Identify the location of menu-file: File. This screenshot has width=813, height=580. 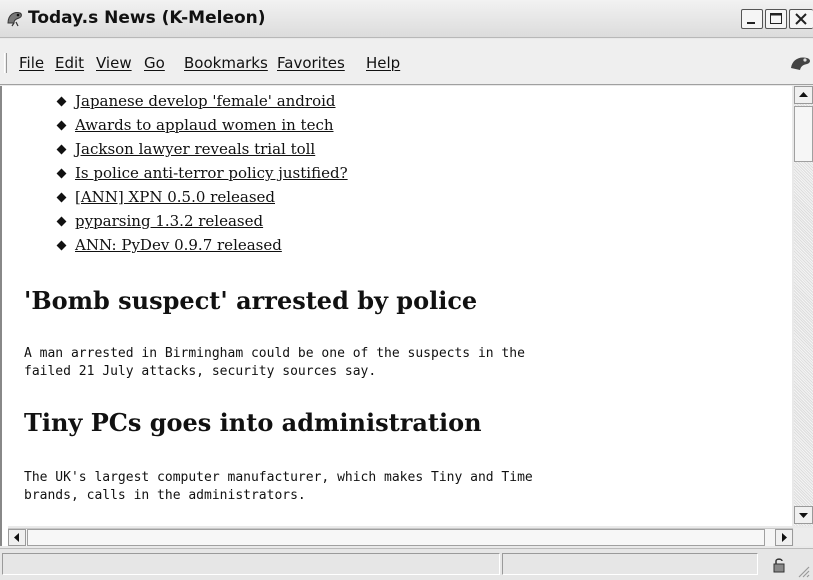
(31, 63).